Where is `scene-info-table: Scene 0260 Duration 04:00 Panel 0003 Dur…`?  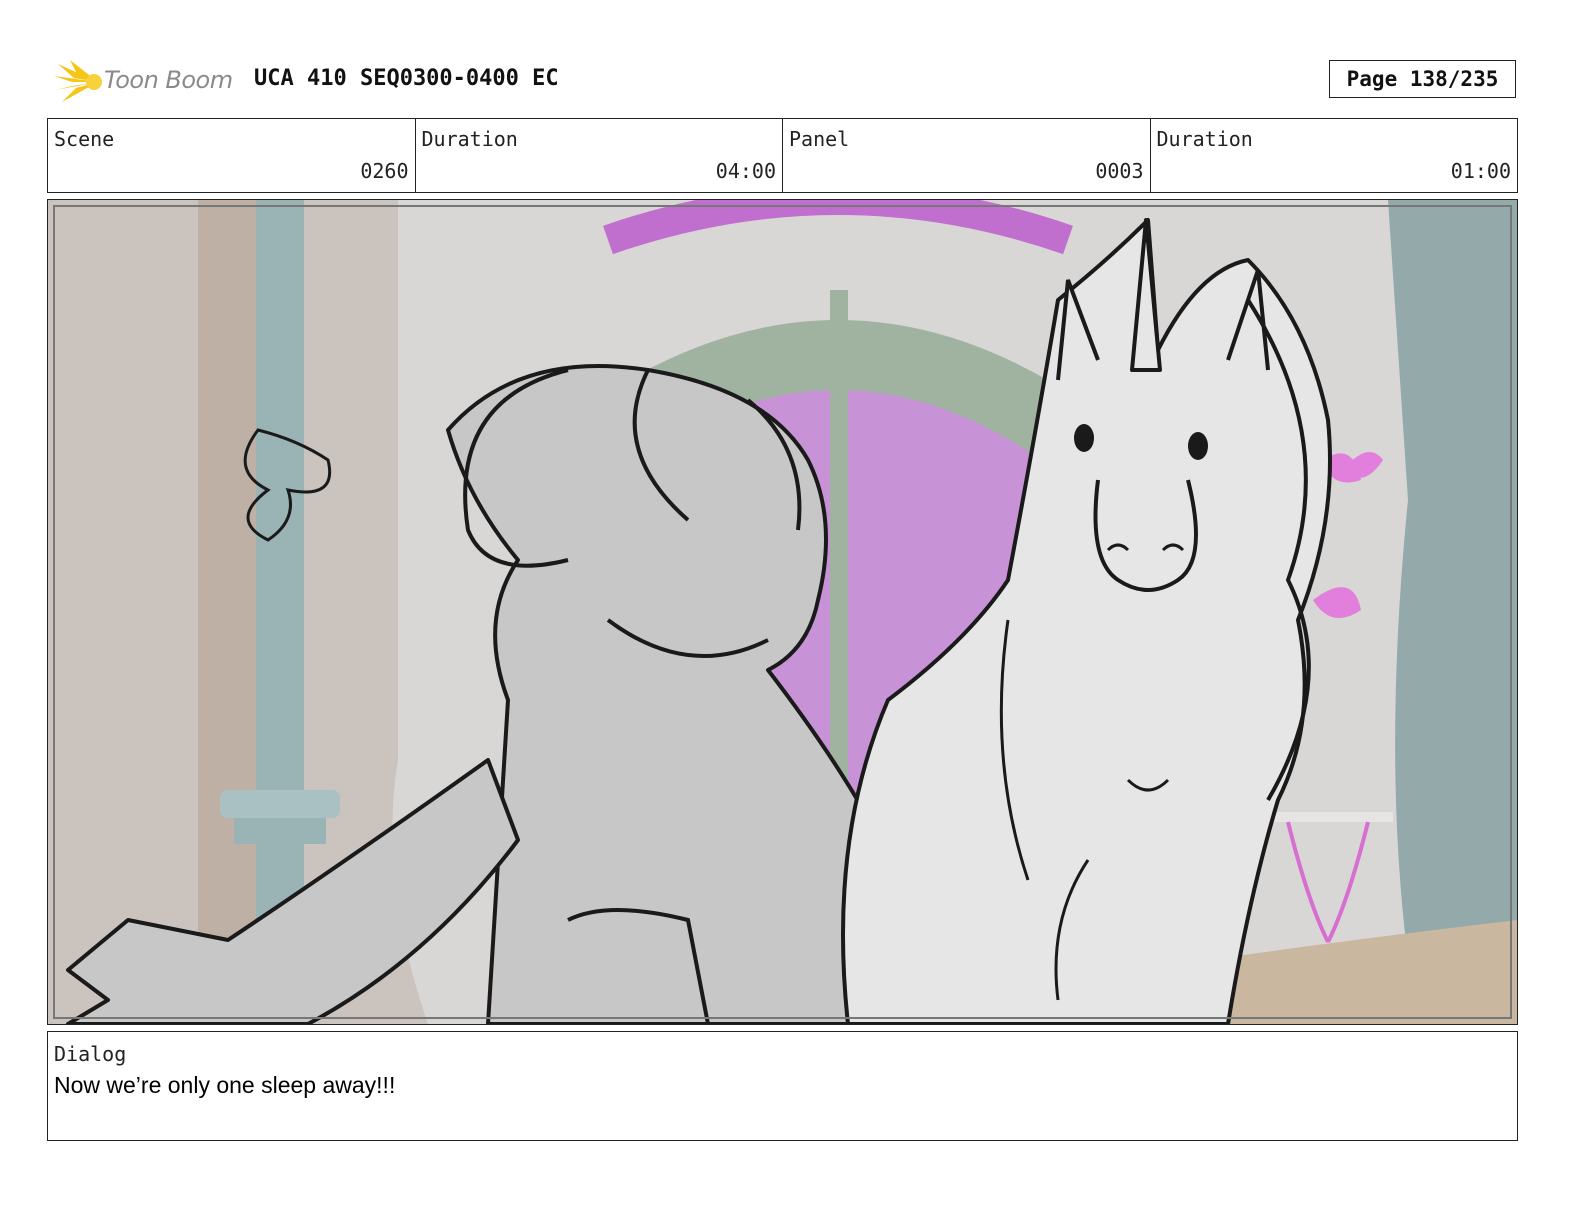 scene-info-table: Scene 0260 Duration 04:00 Panel 0003 Dur… is located at coordinates (782, 155).